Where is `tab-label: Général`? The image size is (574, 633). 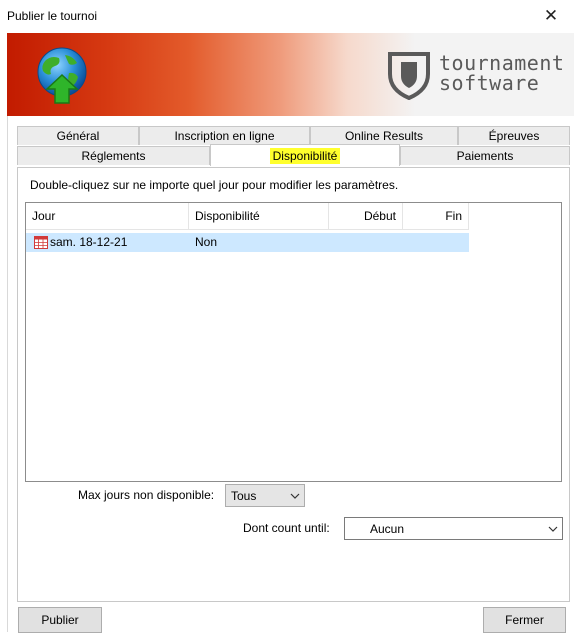 tab-label: Général is located at coordinates (78, 136).